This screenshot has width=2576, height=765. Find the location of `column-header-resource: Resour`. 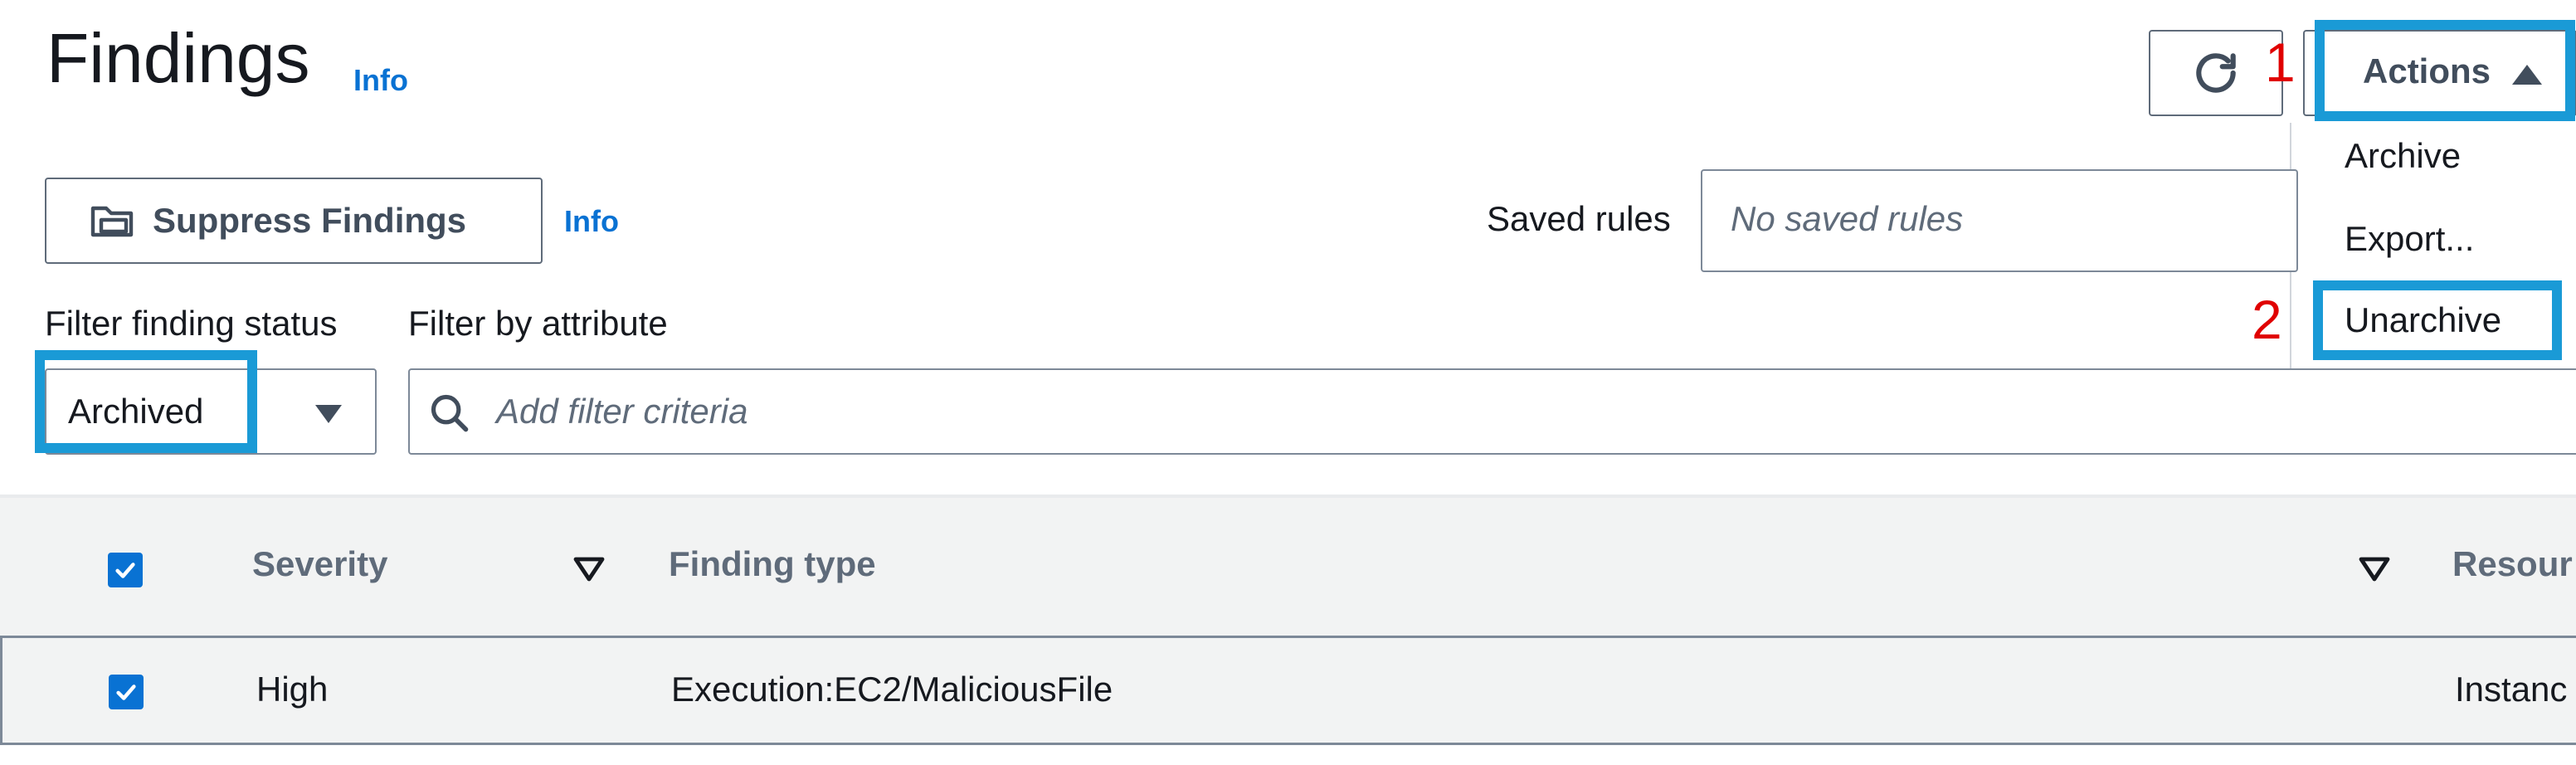

column-header-resource: Resour is located at coordinates (2512, 564).